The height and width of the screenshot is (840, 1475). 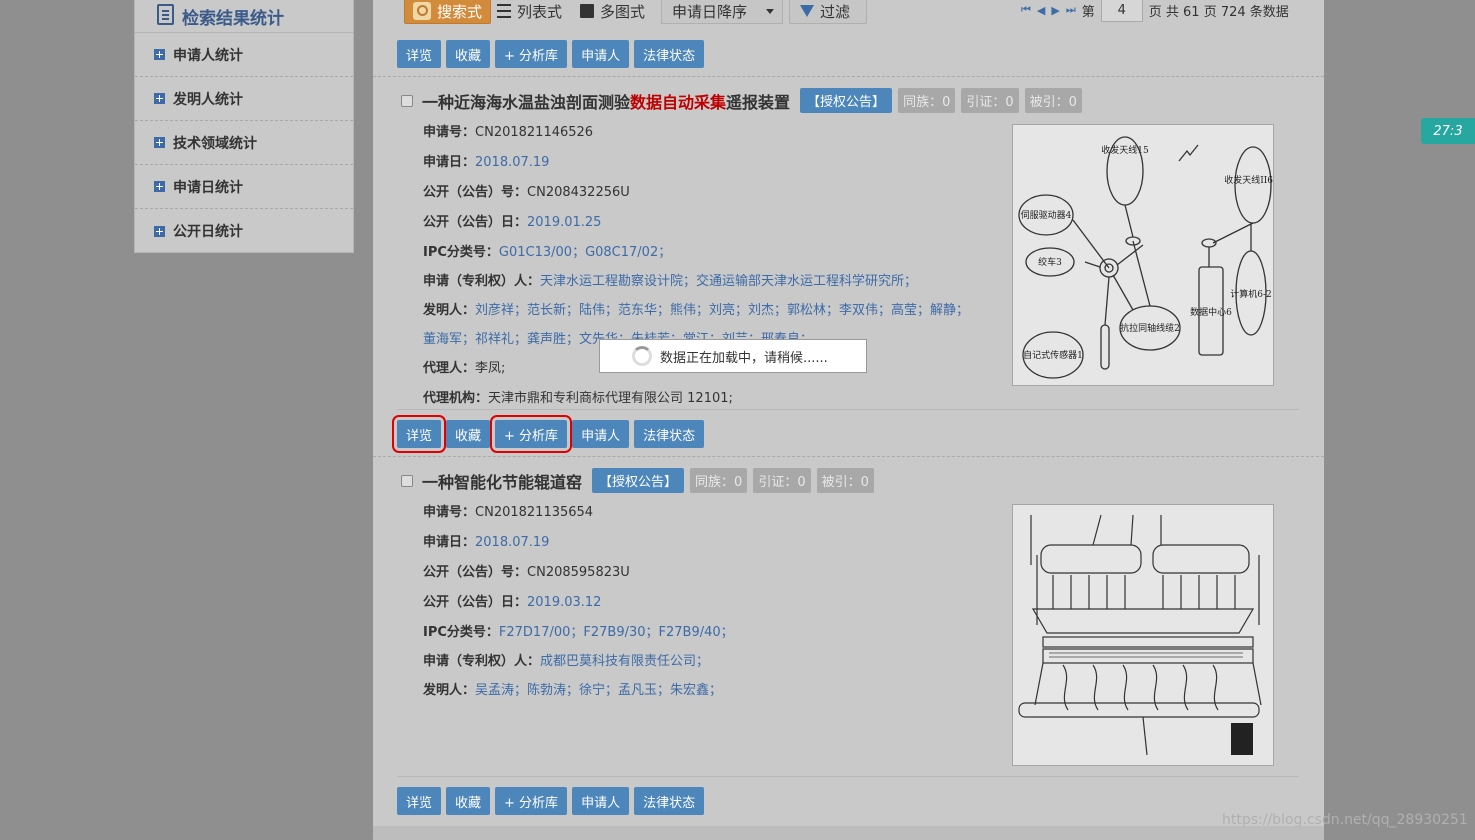 I want to click on chevron-down-icon, so click(x=770, y=11).